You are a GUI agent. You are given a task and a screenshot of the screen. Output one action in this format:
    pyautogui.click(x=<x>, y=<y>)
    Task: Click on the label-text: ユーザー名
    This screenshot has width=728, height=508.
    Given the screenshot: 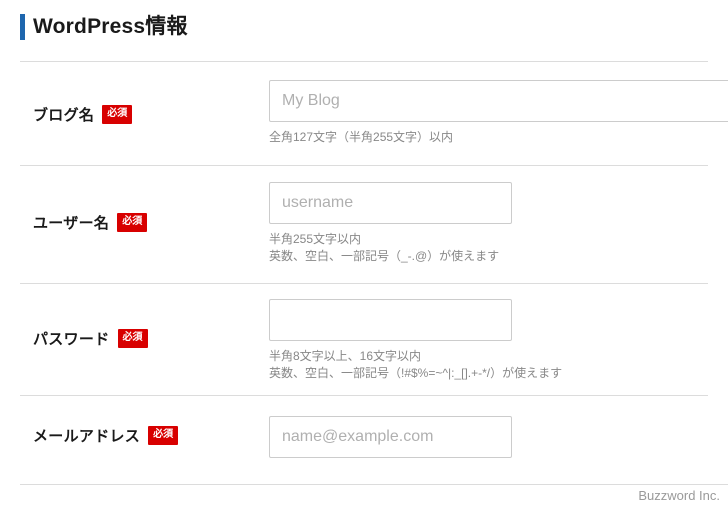 What is the action you would take?
    pyautogui.click(x=71, y=223)
    